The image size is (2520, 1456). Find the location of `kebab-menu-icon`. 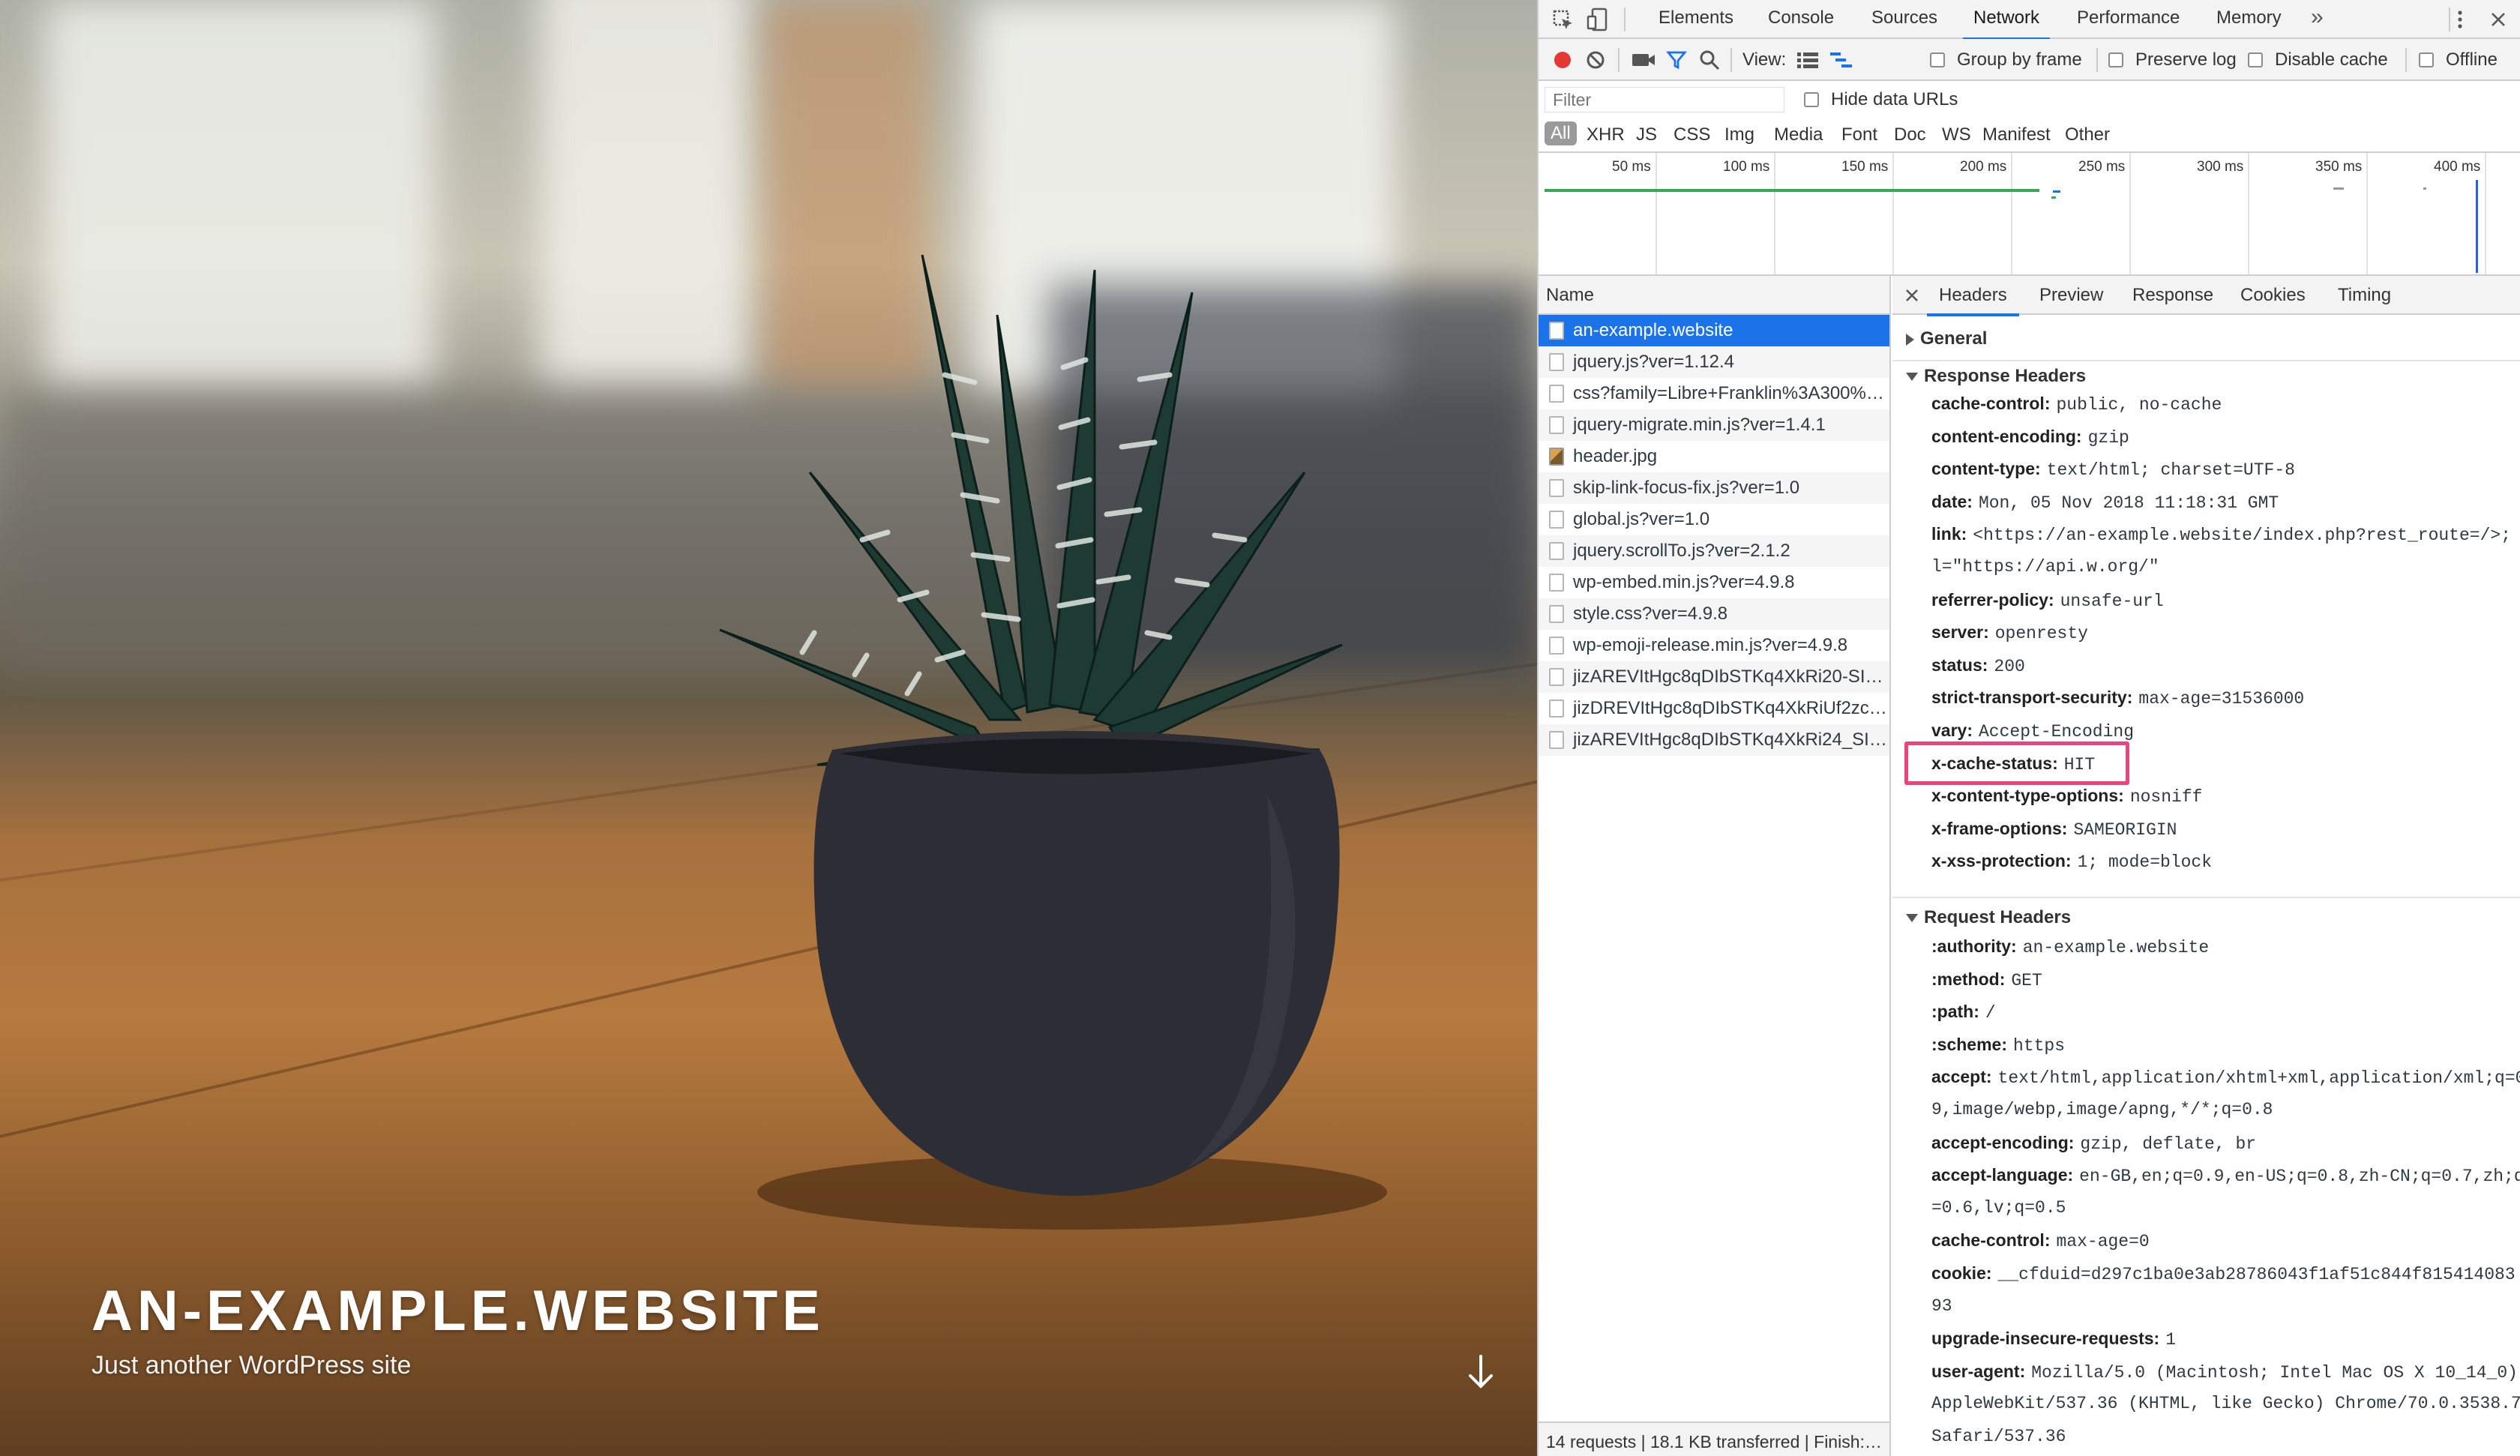

kebab-menu-icon is located at coordinates (2460, 20).